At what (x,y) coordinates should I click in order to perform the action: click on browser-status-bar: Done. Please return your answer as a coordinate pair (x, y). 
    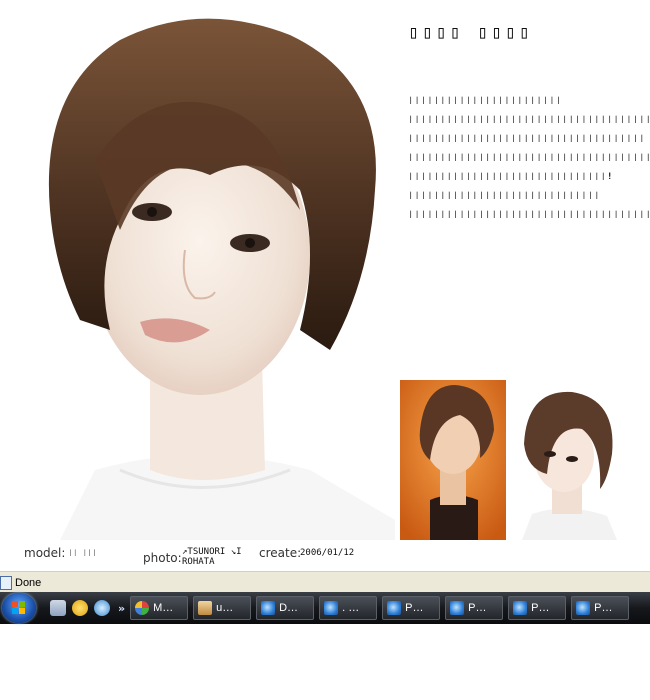
    Looking at the image, I should click on (325, 582).